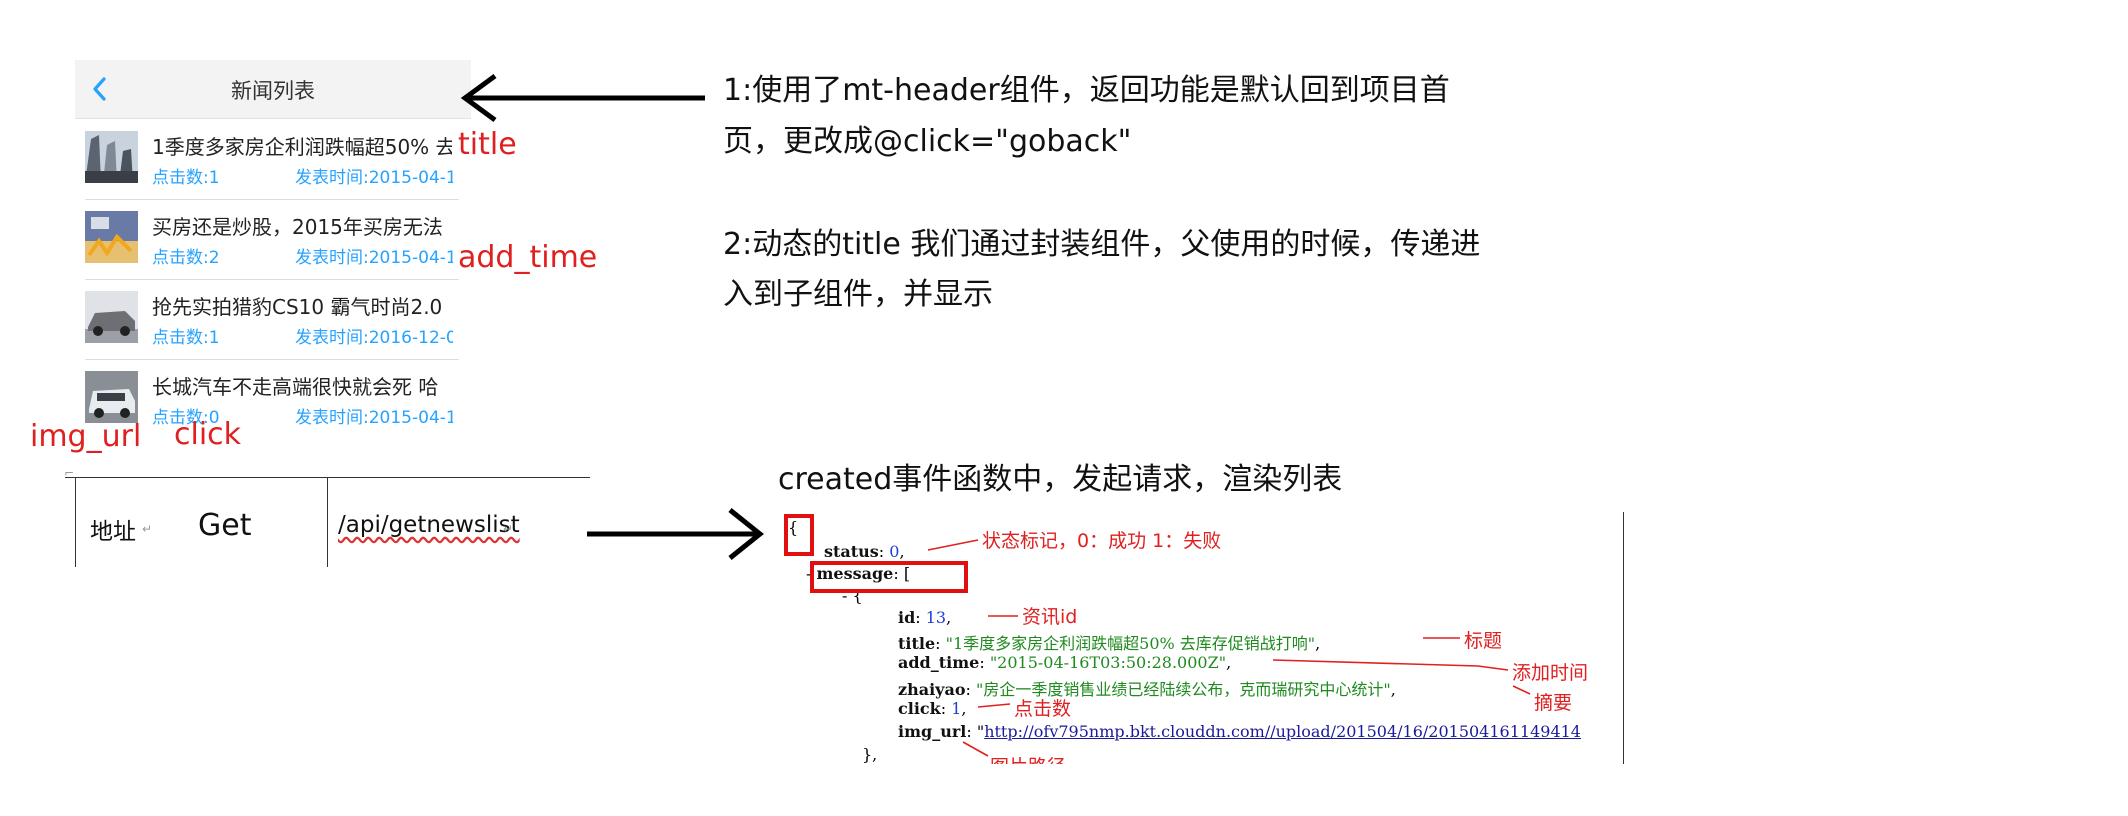  What do you see at coordinates (1086, 90) in the screenshot?
I see `note-1-line-1: 1:使用了mt-header组件，返回功能是默认回到项目首` at bounding box center [1086, 90].